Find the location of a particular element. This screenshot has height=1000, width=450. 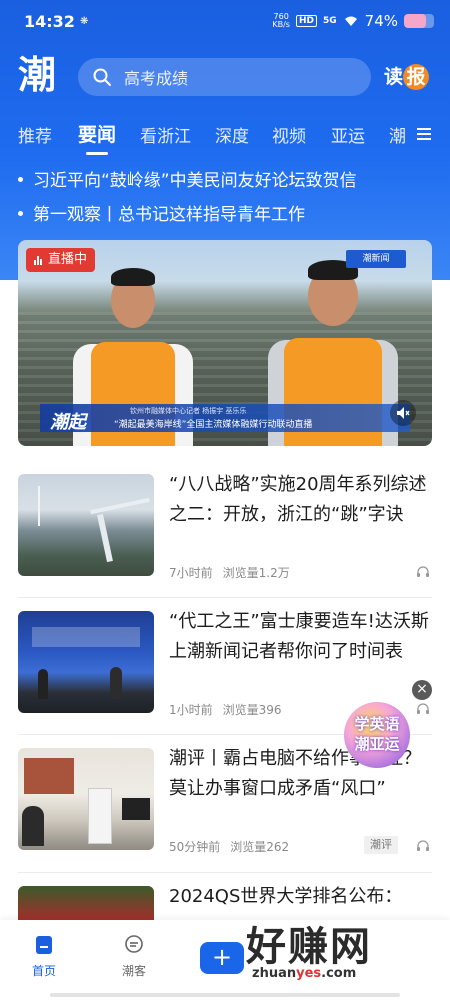

channel-tabs: 推荐 要闻 看浙江 深度 视频 亚运 潮 is located at coordinates (225, 137).